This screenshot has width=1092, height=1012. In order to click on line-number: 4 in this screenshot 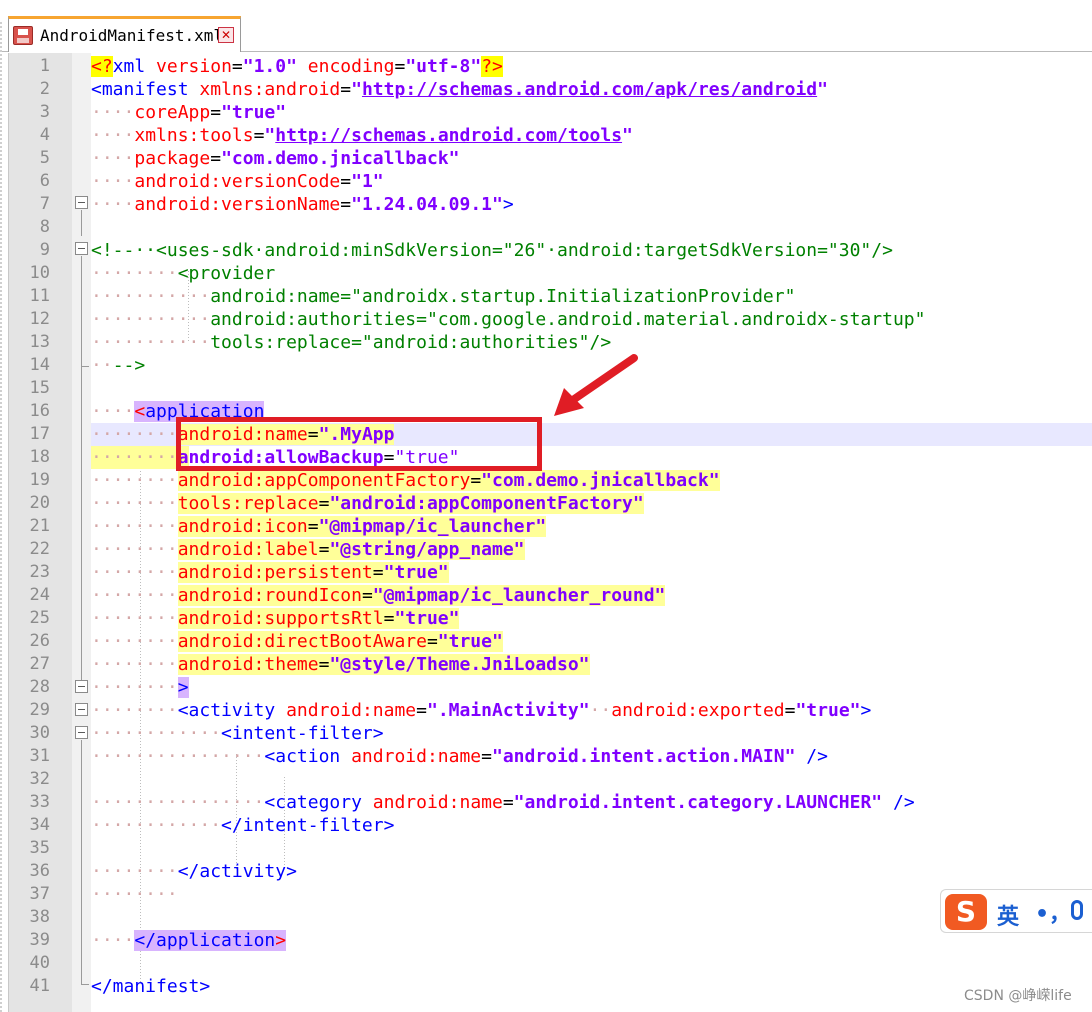, I will do `click(44, 135)`.